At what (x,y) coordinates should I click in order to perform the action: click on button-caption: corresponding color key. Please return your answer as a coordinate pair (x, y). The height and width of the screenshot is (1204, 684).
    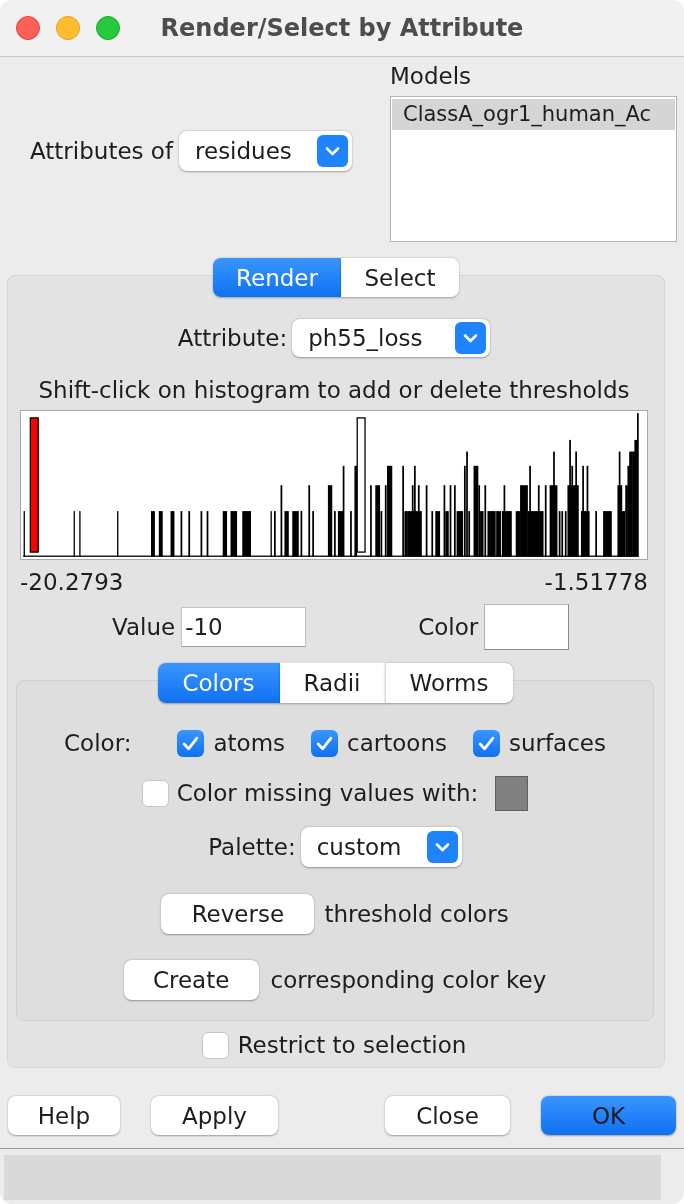
    Looking at the image, I should click on (408, 980).